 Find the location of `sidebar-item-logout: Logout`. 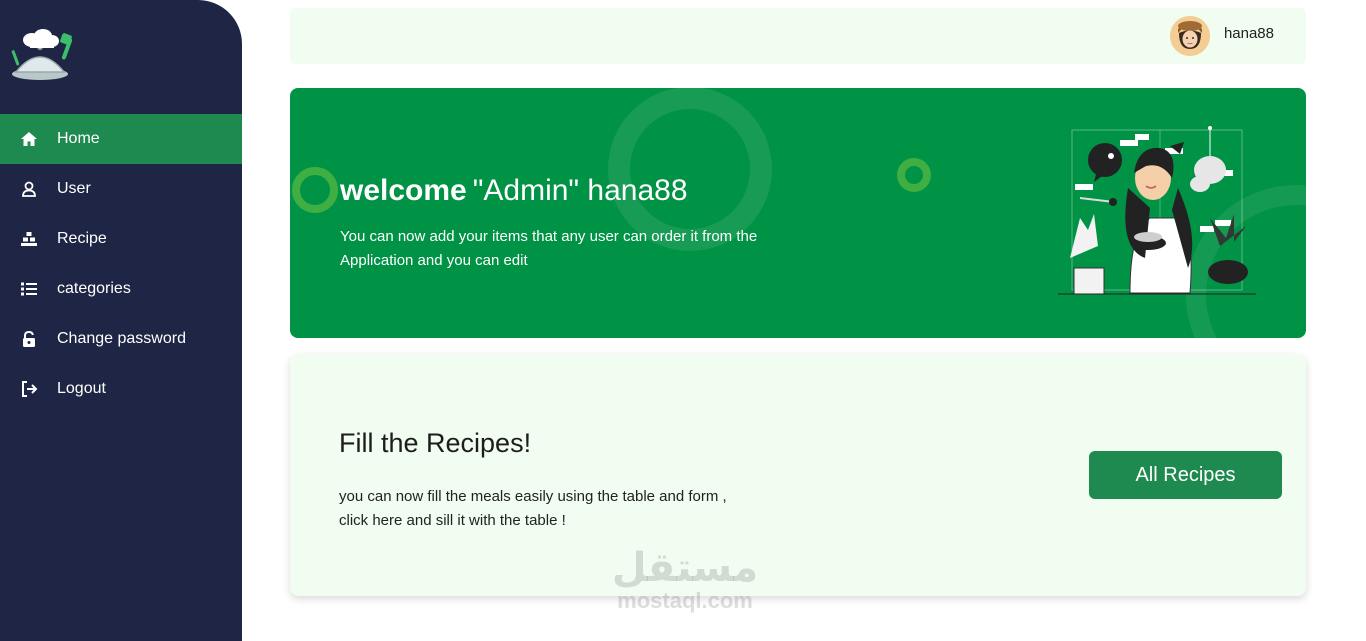

sidebar-item-logout: Logout is located at coordinates (121, 389).